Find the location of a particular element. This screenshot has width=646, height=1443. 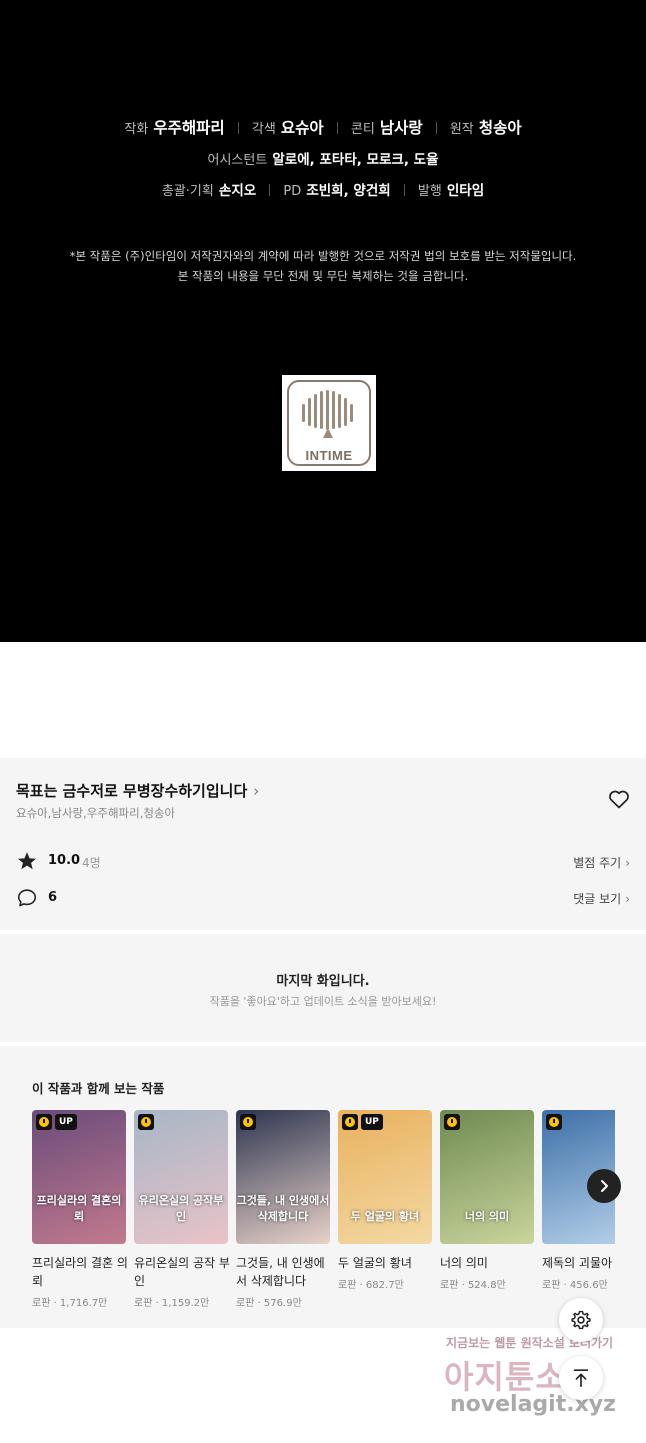

arrow-up-icon is located at coordinates (581, 1378).